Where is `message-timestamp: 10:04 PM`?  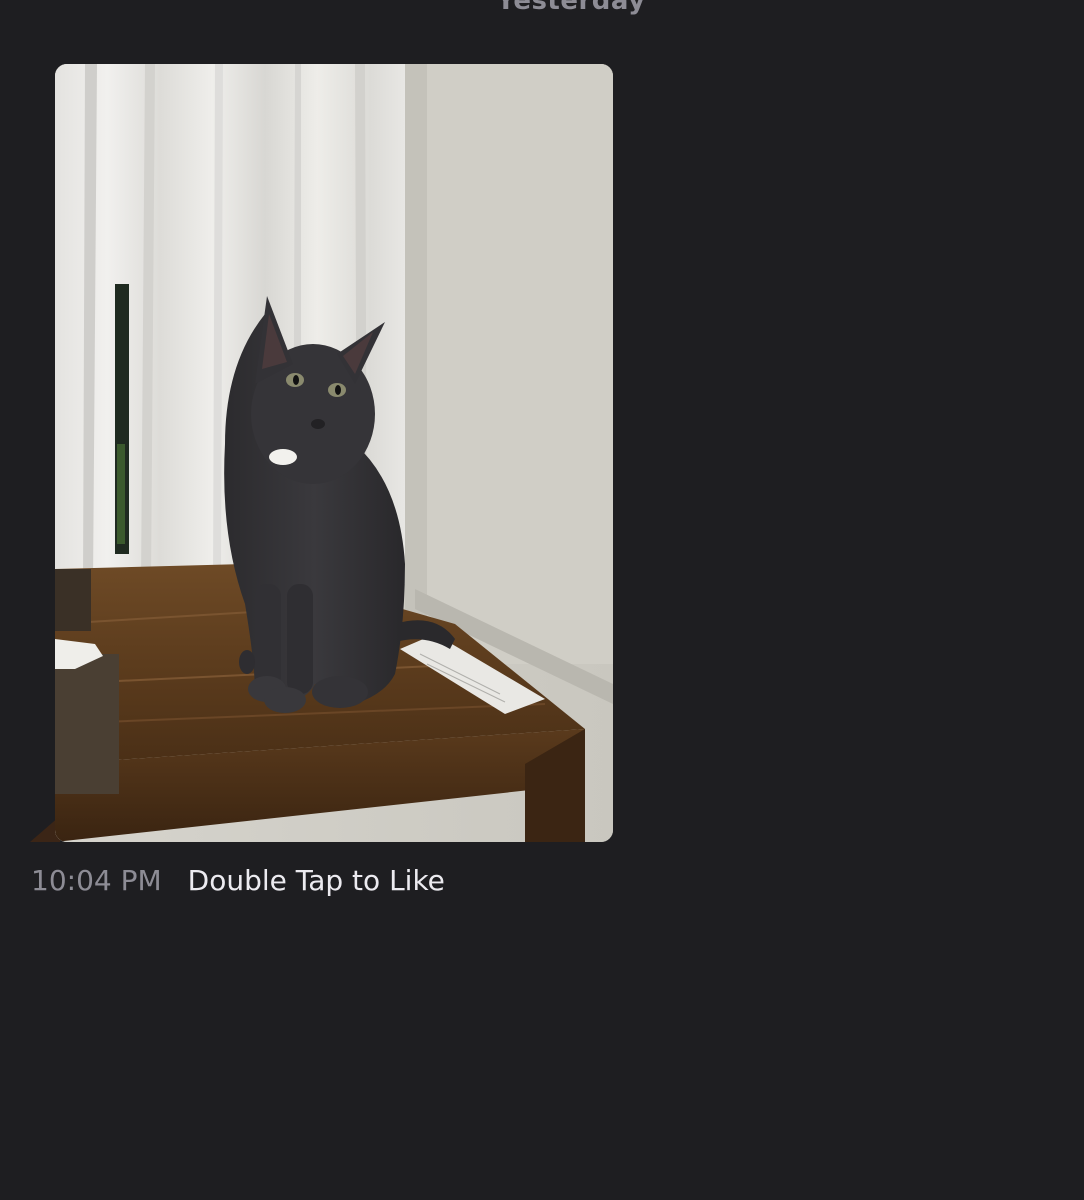
message-timestamp: 10:04 PM is located at coordinates (96, 880).